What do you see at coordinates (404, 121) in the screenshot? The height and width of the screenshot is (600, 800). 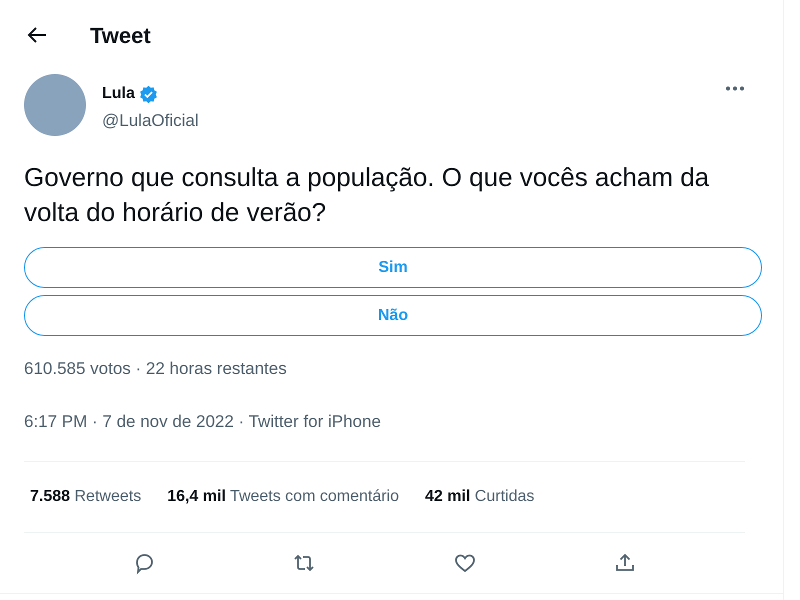 I see `author-handle: @LulaOficial` at bounding box center [404, 121].